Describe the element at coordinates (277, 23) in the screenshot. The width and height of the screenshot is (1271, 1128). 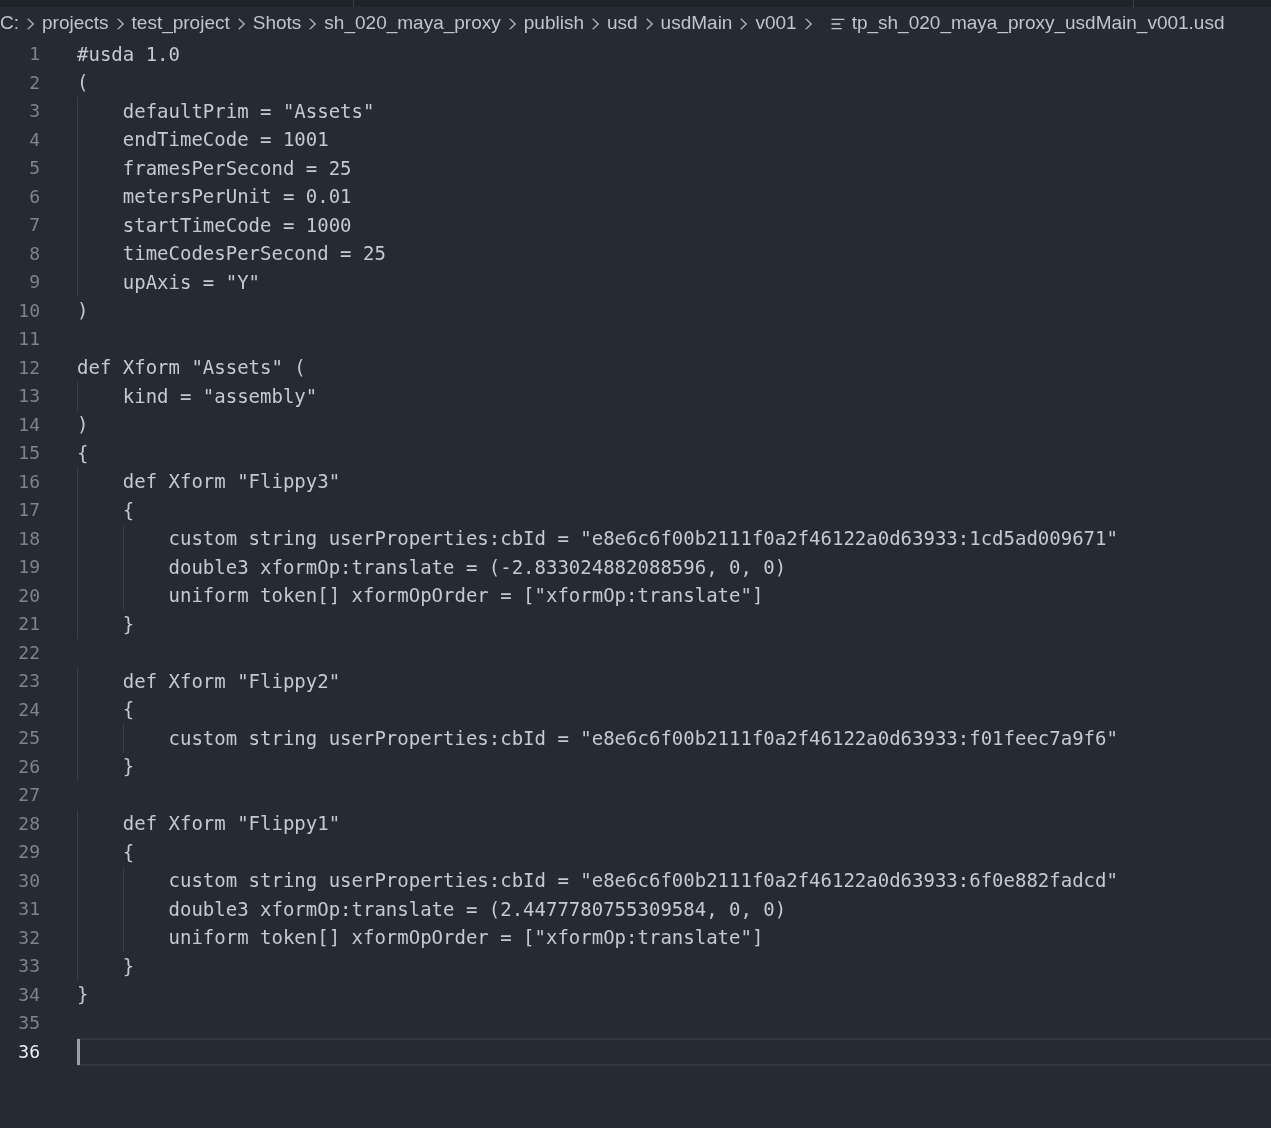
I see `breadcrumb-item: Shots` at that location.